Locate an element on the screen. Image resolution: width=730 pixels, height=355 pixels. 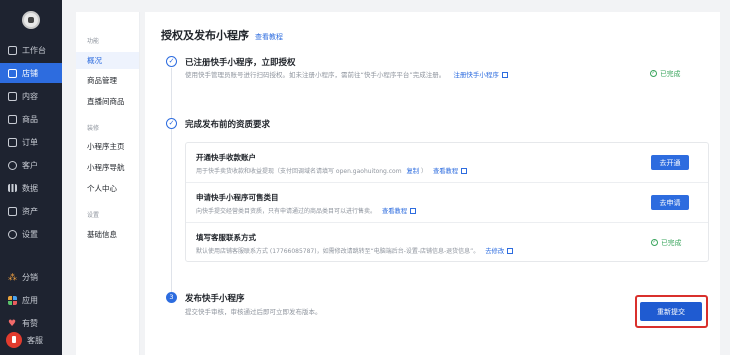
nav-item-label: 客户 is located at coordinates (30, 165).